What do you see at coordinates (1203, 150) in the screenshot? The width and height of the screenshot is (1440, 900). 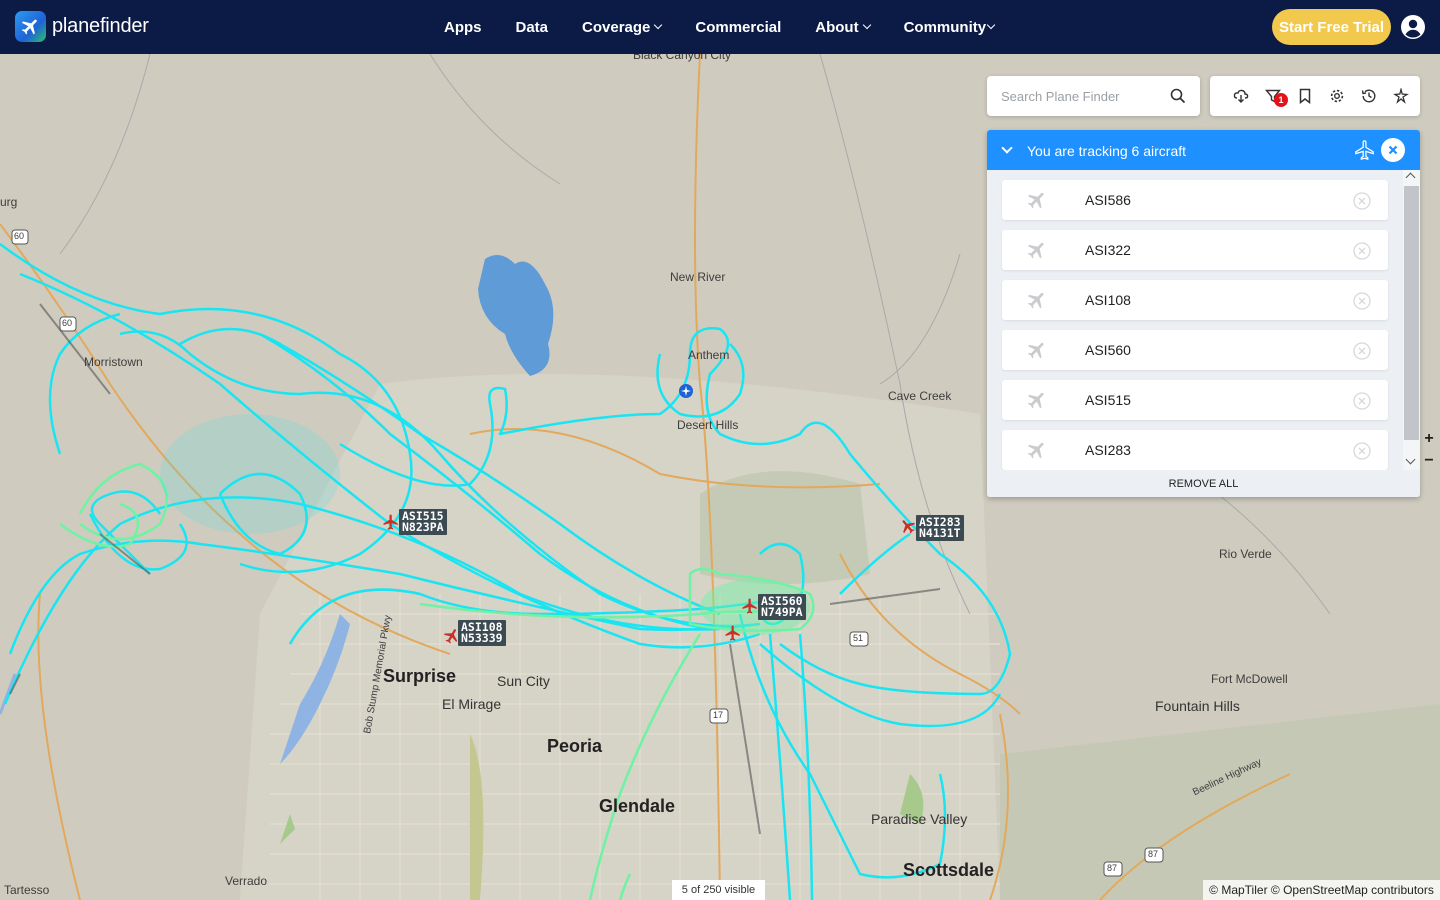 I see `tracking-panel-header: You are tracking 6 aircraft` at bounding box center [1203, 150].